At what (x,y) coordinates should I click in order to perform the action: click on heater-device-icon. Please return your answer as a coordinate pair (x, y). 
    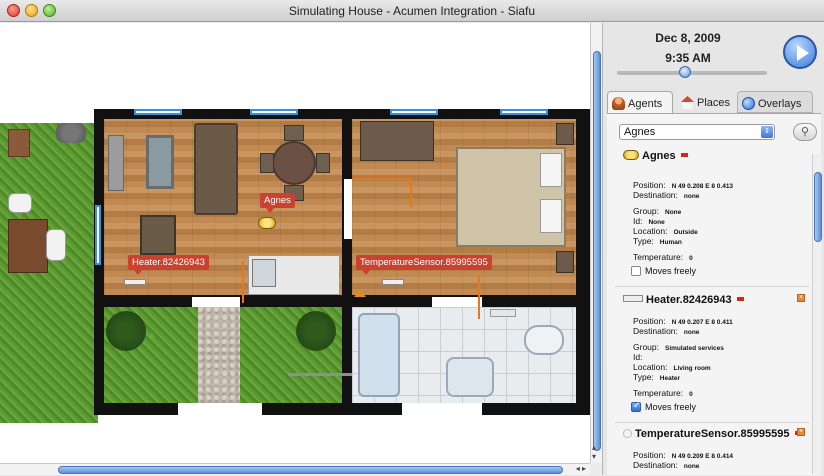
    Looking at the image, I should click on (633, 298).